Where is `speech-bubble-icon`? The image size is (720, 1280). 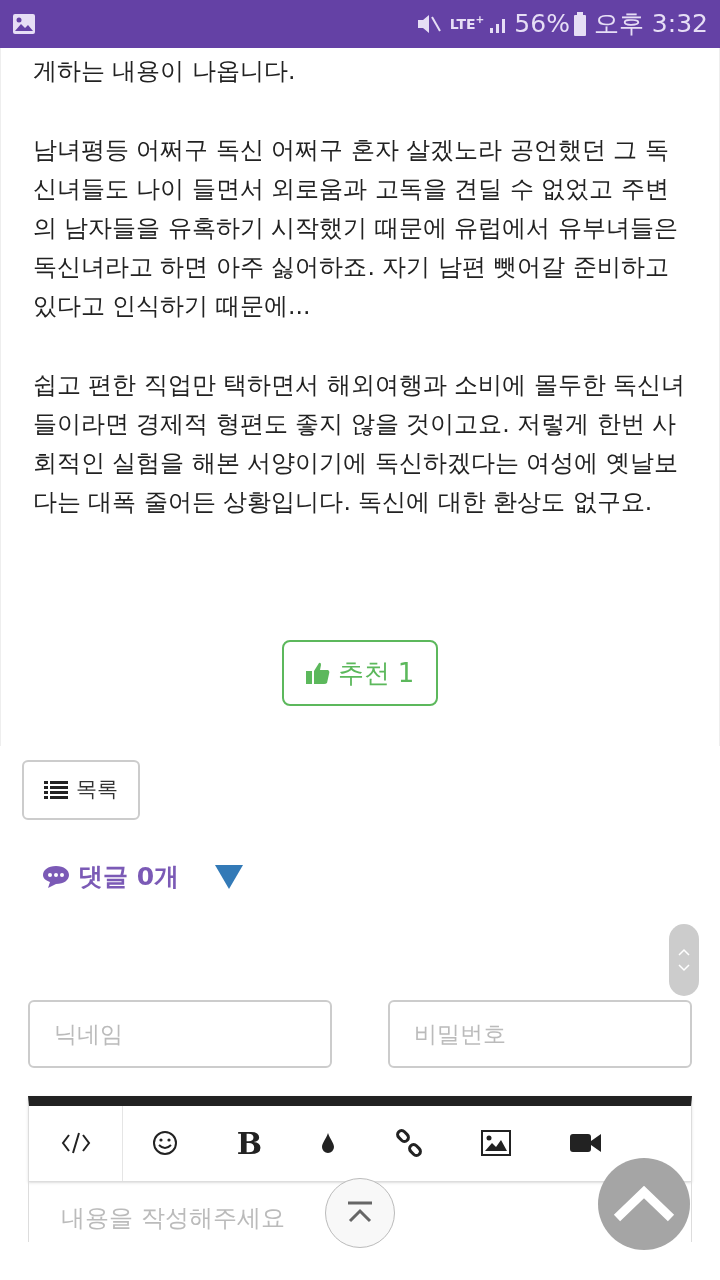 speech-bubble-icon is located at coordinates (56, 876).